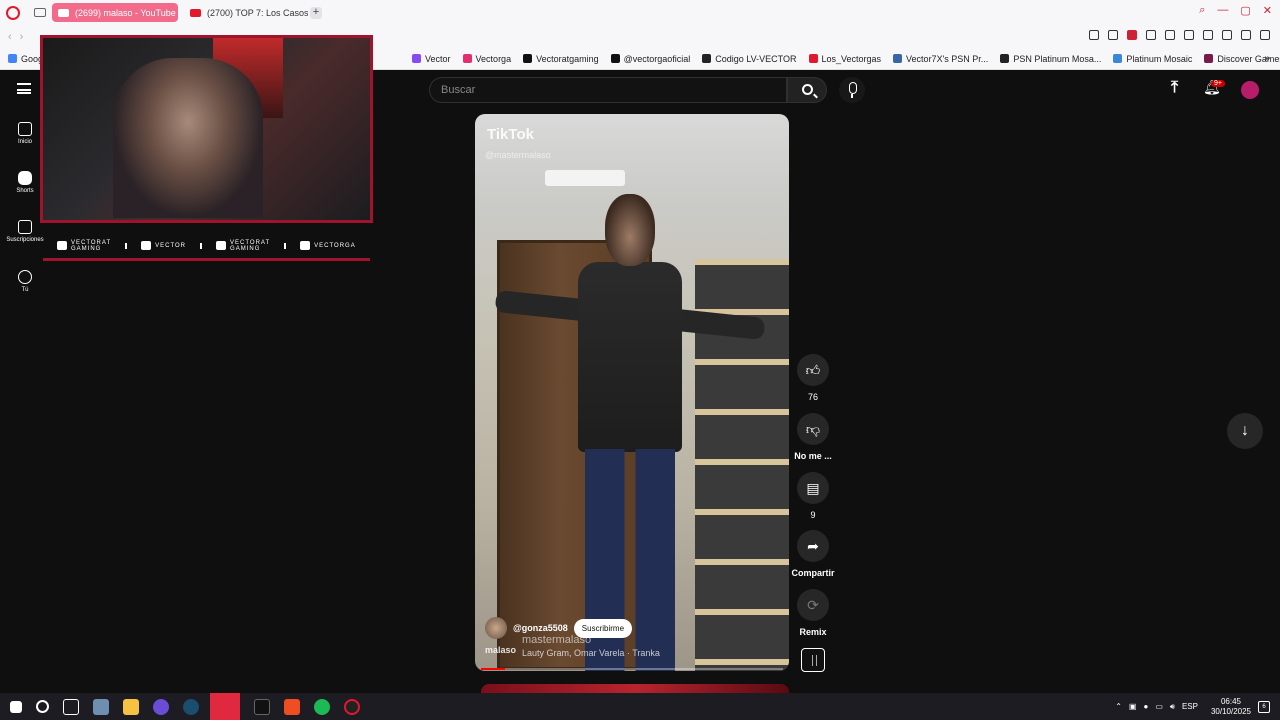  What do you see at coordinates (591, 653) in the screenshot?
I see `song-info: Lauty Gram, Omar Varela · Tranka` at bounding box center [591, 653].